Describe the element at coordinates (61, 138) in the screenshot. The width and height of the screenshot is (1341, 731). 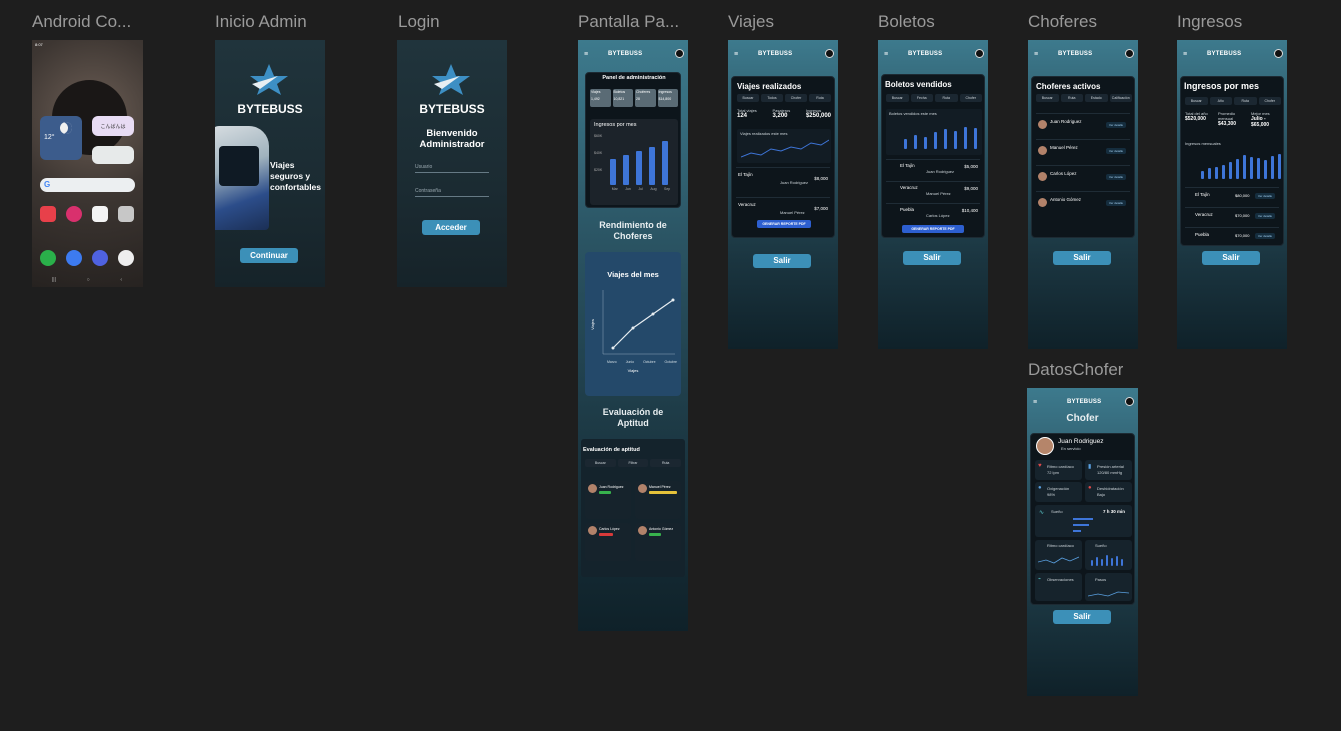
I see `weather-widget: 12°` at that location.